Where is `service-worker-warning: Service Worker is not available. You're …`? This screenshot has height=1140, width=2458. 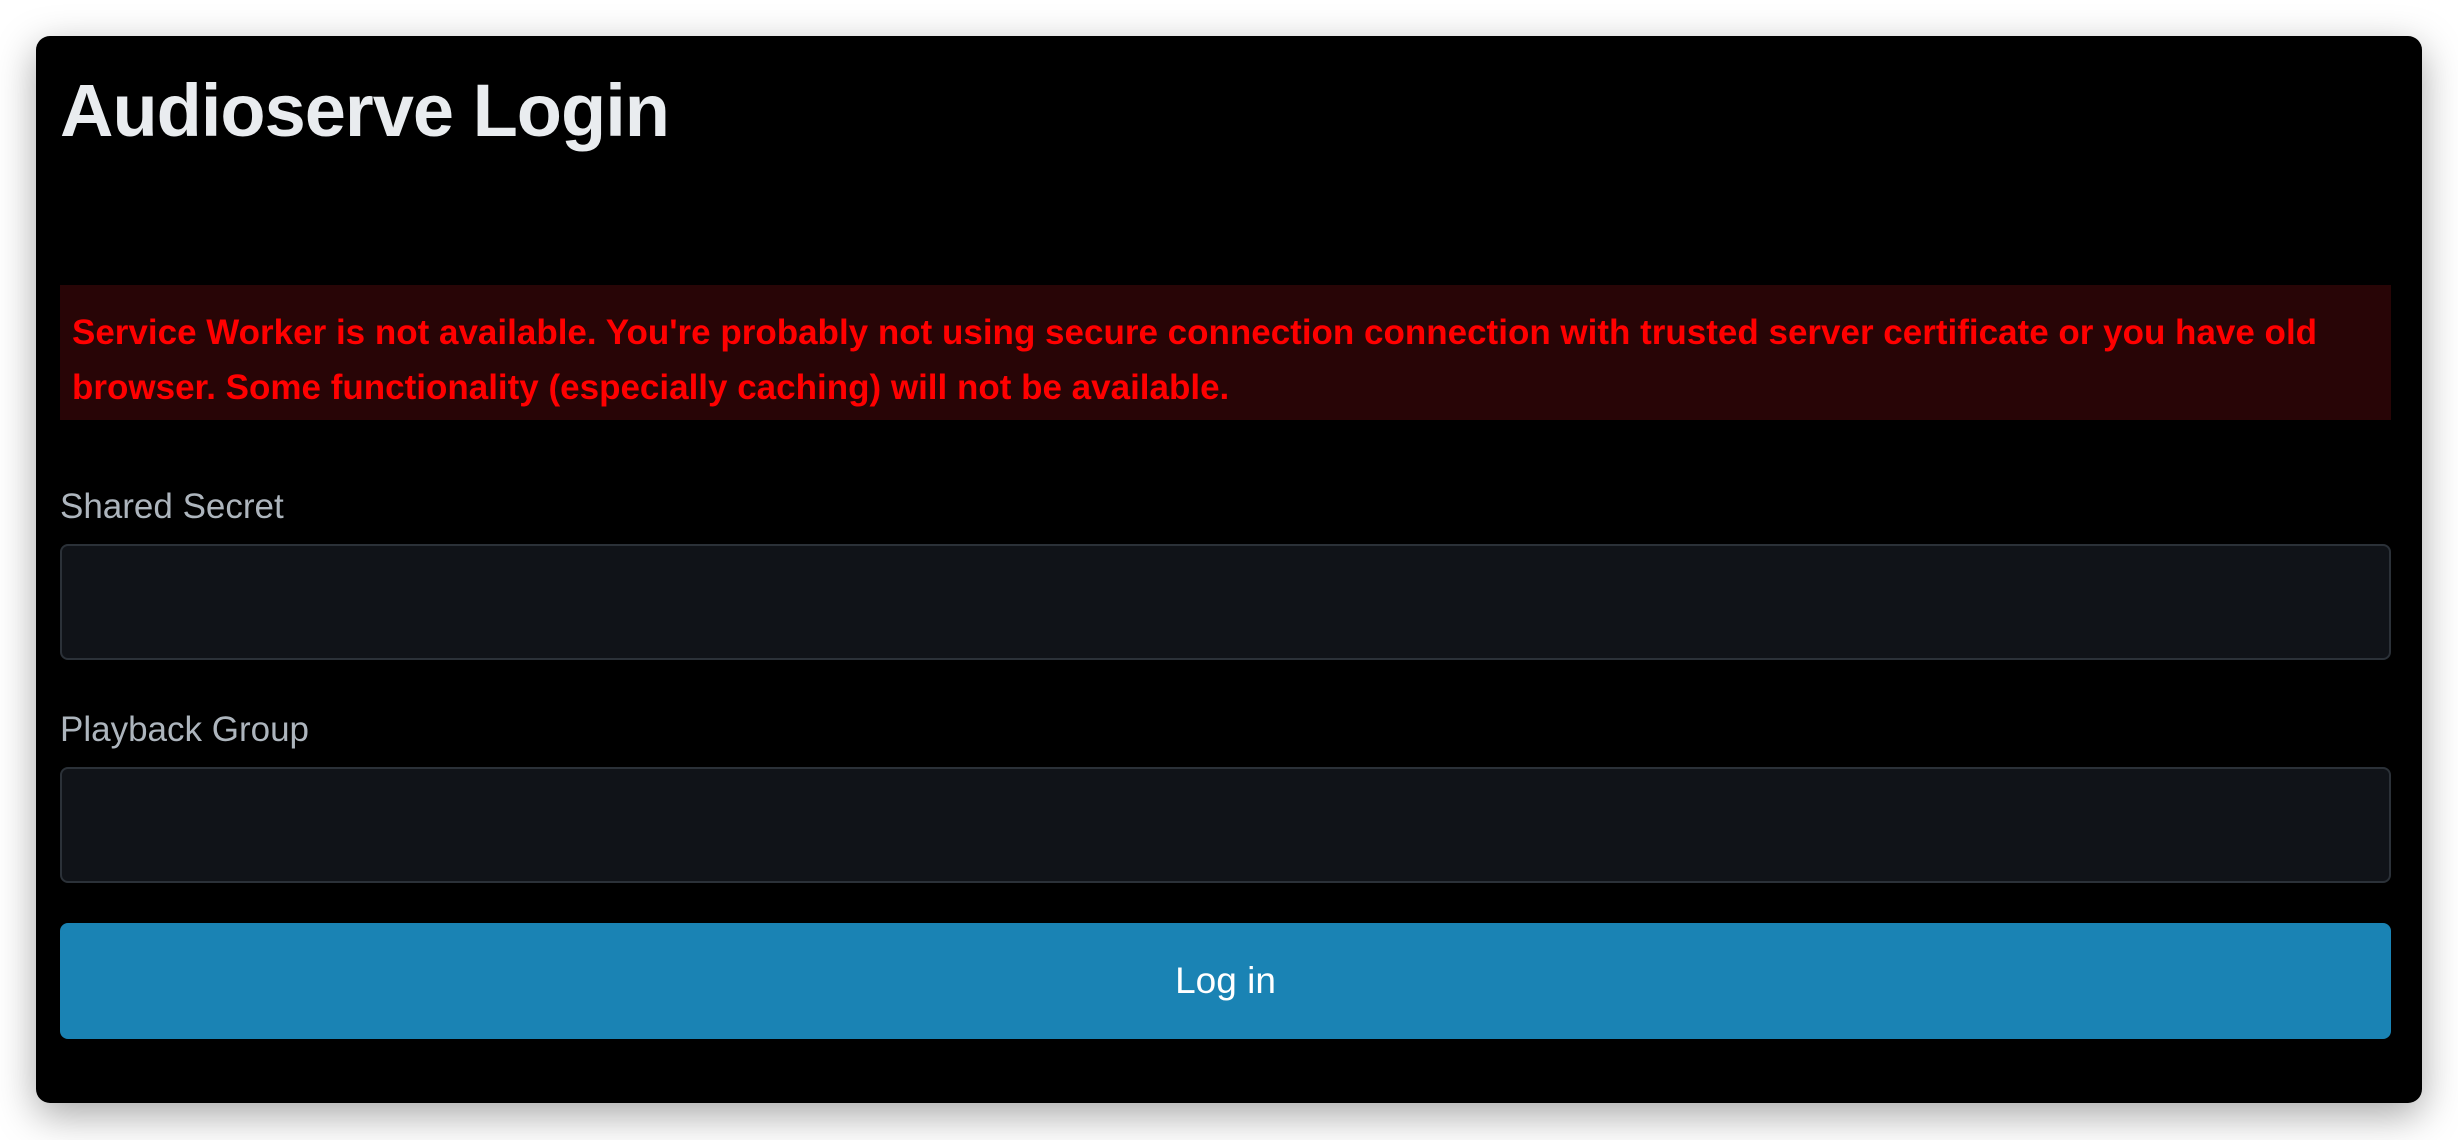
service-worker-warning: Service Worker is not available. You're … is located at coordinates (1225, 352).